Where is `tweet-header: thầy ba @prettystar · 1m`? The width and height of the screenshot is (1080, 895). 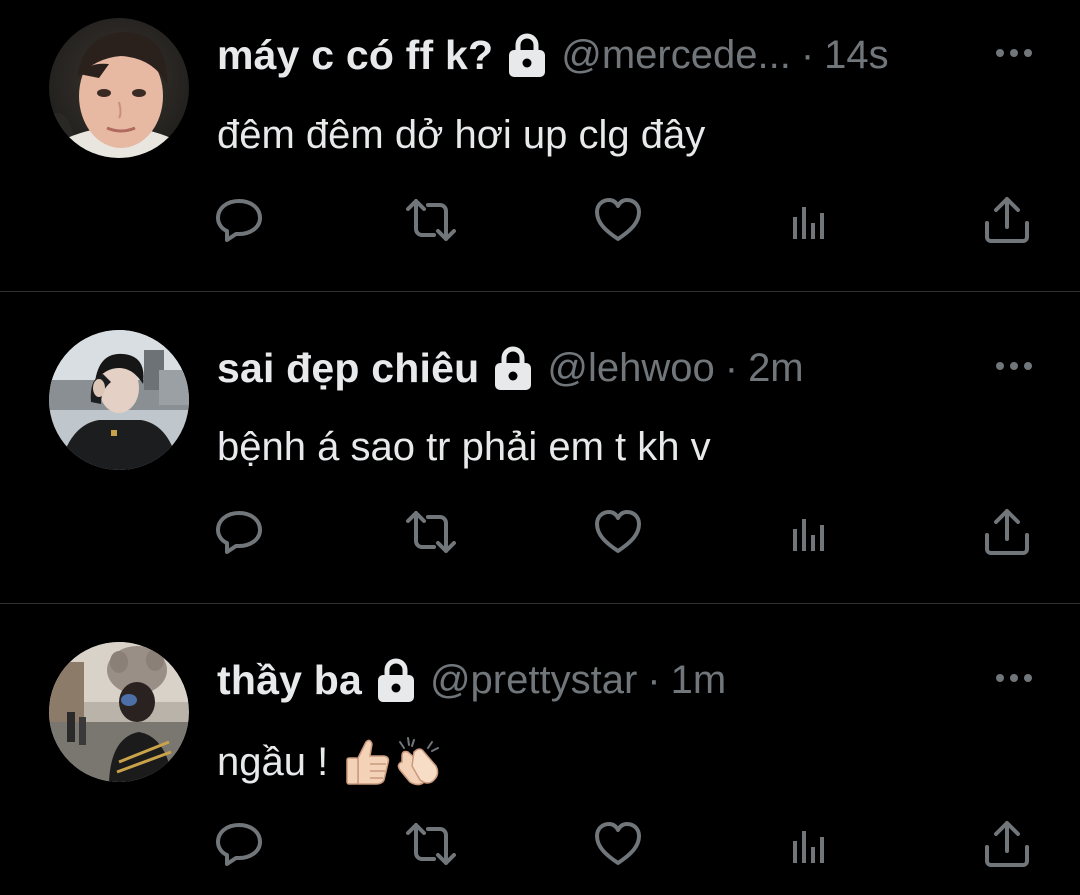
tweet-header: thầy ba @prettystar · 1m is located at coordinates (471, 680).